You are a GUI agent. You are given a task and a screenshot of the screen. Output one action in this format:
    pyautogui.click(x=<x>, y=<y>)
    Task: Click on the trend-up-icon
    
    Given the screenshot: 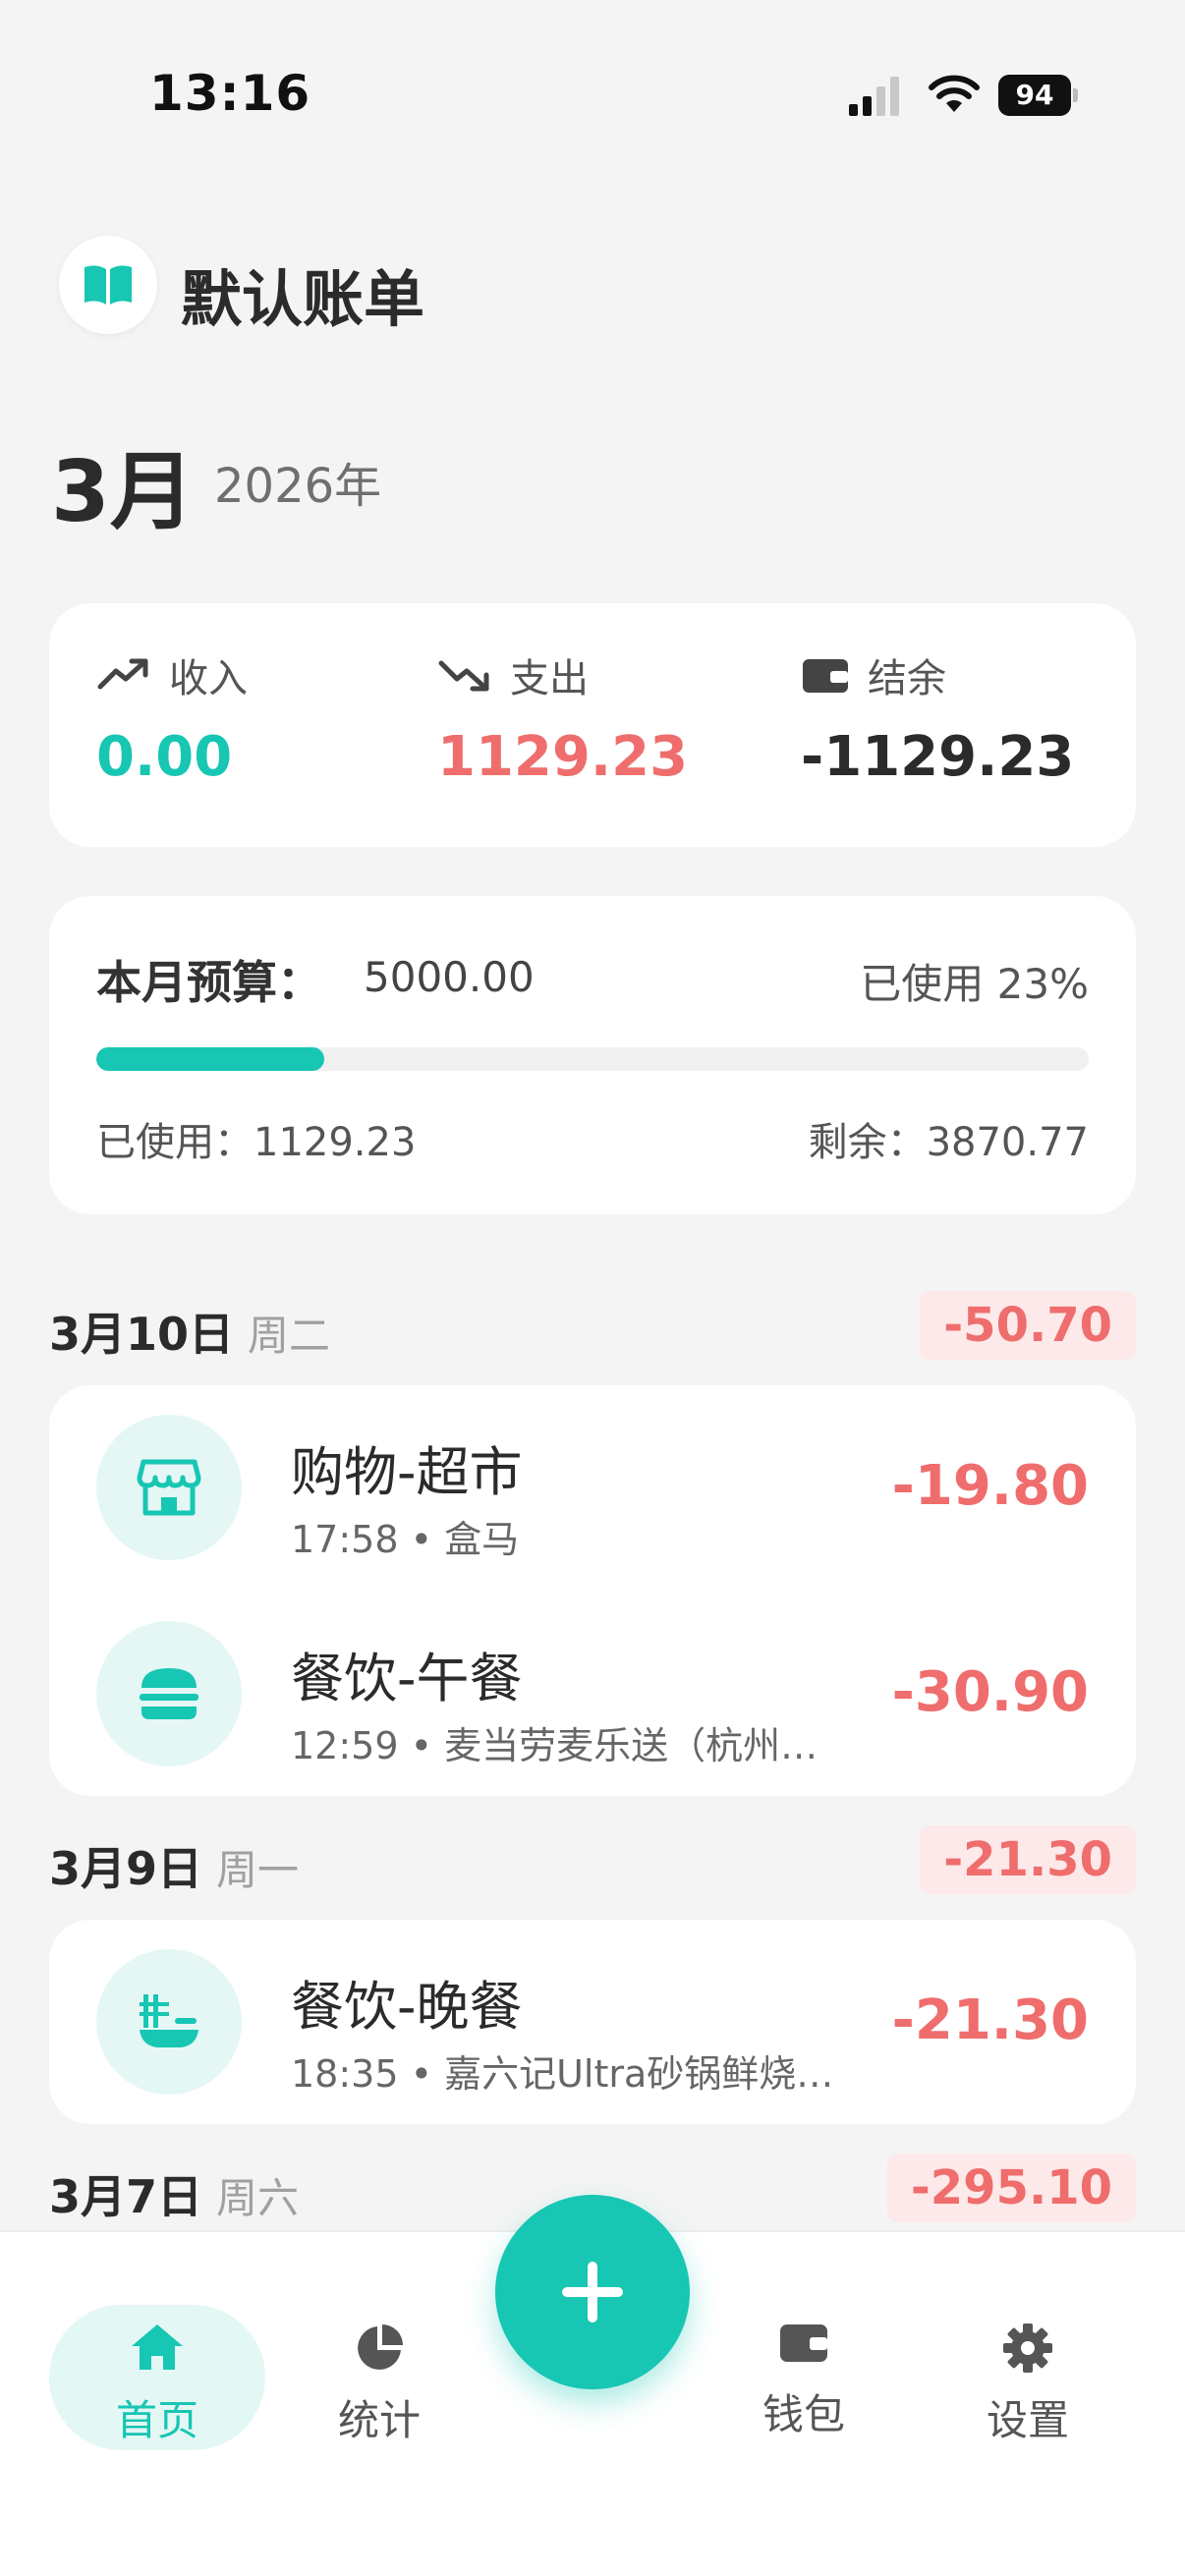 What is the action you would take?
    pyautogui.click(x=123, y=674)
    